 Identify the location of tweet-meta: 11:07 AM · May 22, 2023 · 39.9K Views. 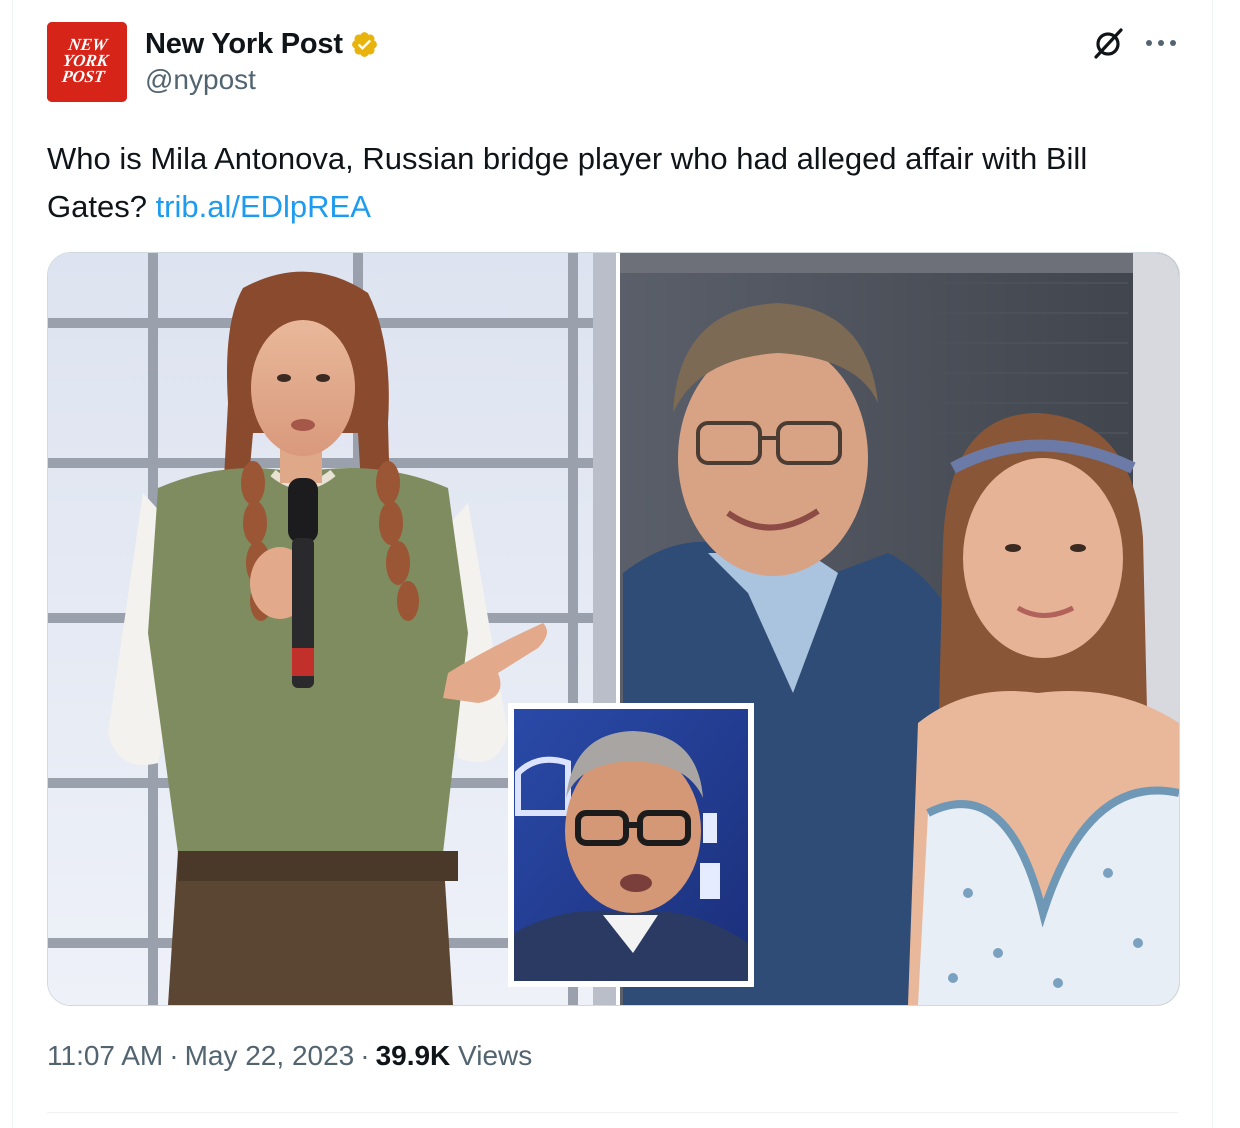
(289, 1056).